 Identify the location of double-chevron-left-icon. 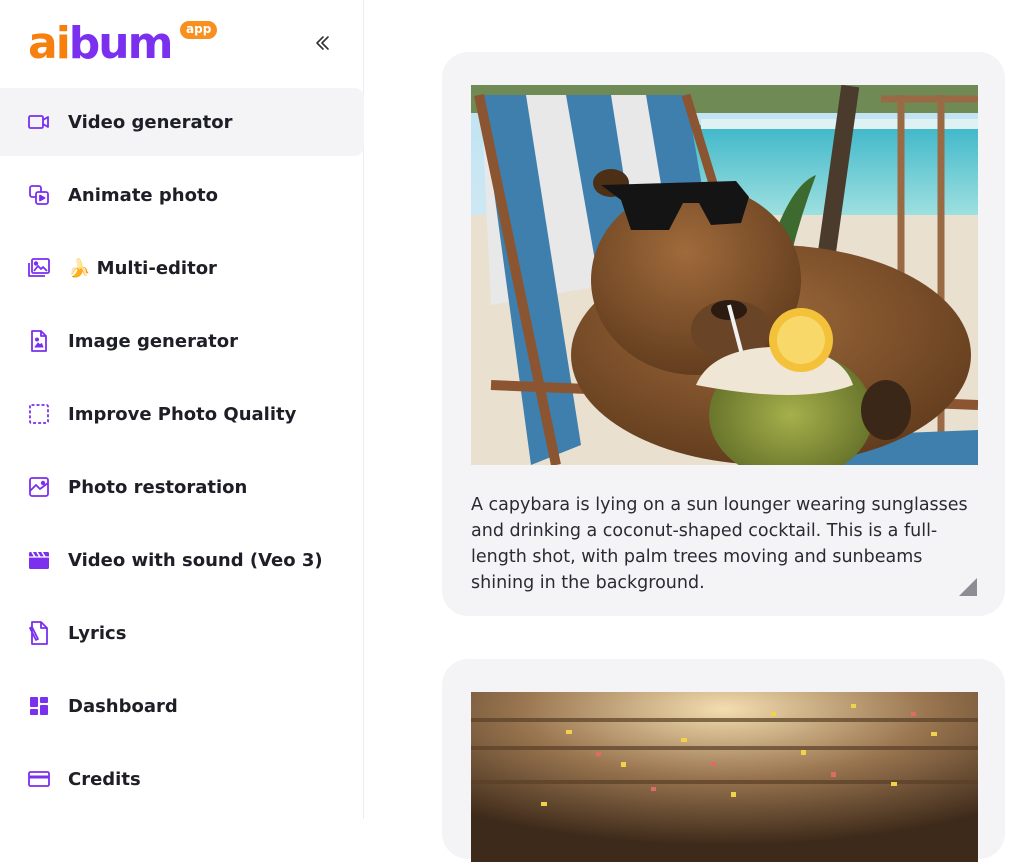
(322, 43).